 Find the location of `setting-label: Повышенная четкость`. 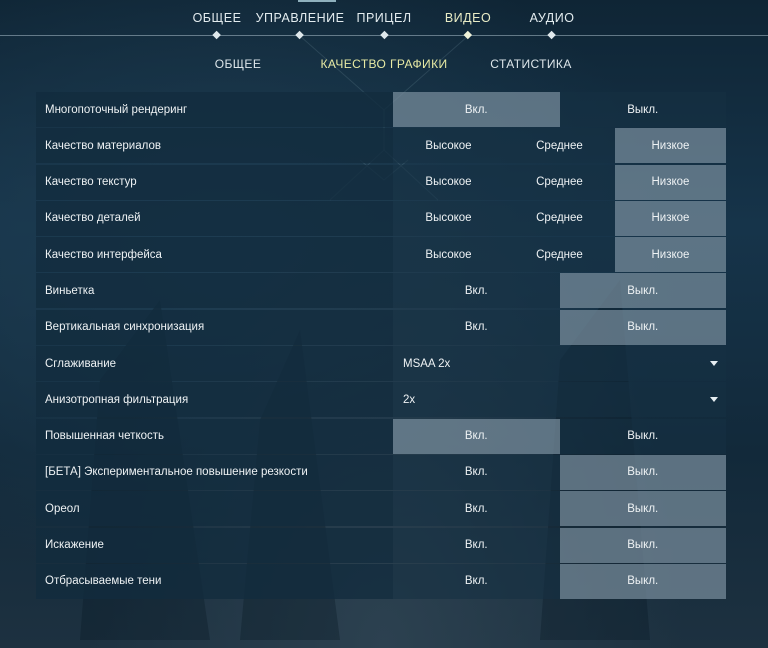

setting-label: Повышенная четкость is located at coordinates (214, 436).